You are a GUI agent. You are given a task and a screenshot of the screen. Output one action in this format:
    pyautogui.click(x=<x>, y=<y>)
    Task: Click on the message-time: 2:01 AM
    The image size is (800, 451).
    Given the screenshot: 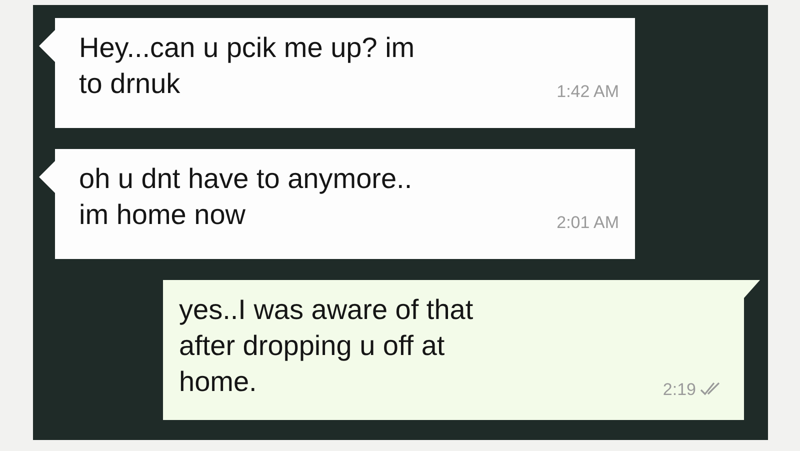 What is the action you would take?
    pyautogui.click(x=587, y=223)
    